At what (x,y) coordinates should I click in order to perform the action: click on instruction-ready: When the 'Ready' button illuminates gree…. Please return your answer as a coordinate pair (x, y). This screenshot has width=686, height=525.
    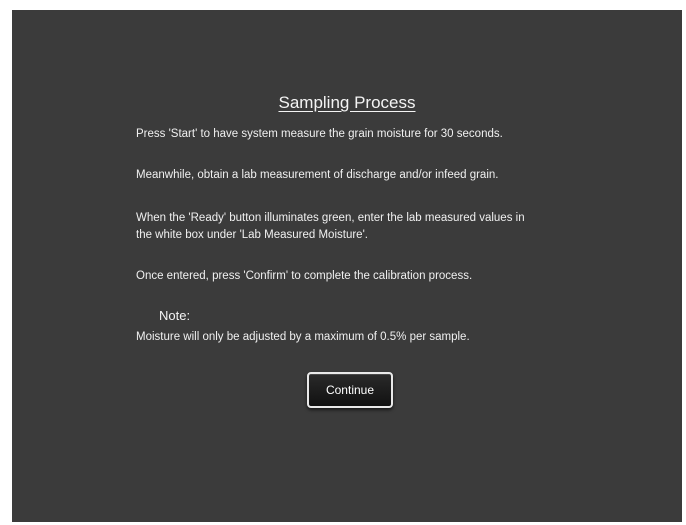
    Looking at the image, I should click on (330, 226).